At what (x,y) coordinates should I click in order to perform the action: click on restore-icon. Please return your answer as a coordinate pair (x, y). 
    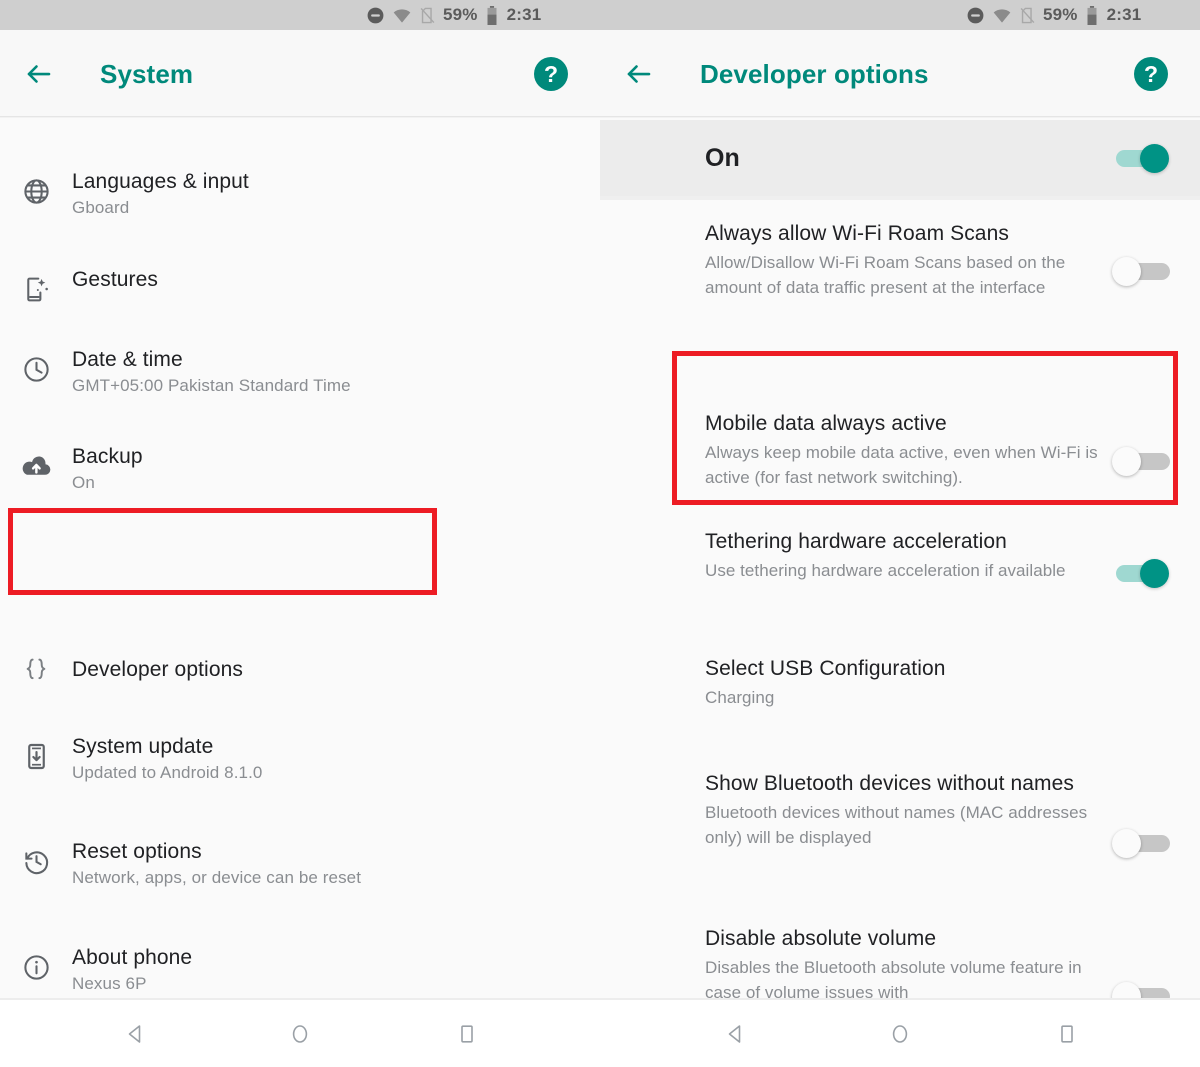
    Looking at the image, I should click on (36, 861).